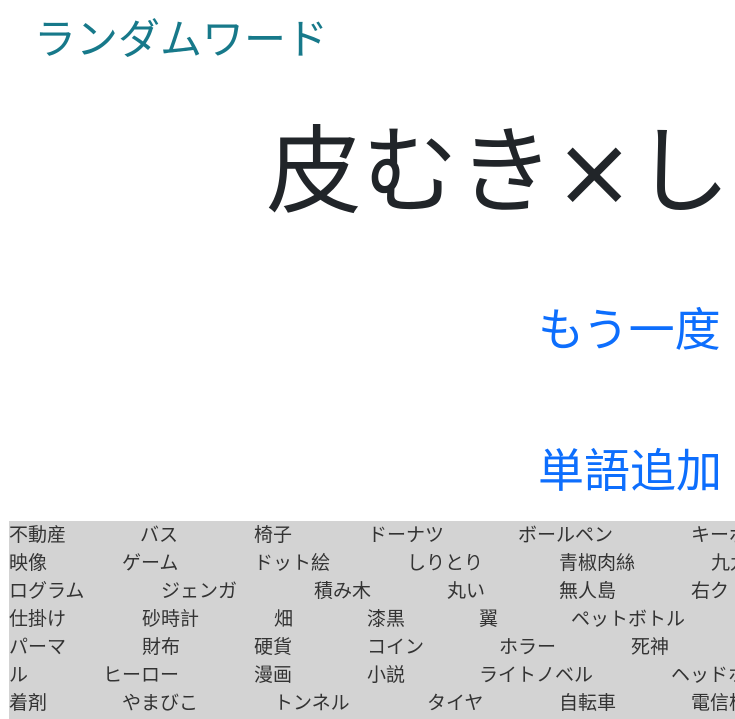  What do you see at coordinates (159, 535) in the screenshot?
I see `word-item: バス` at bounding box center [159, 535].